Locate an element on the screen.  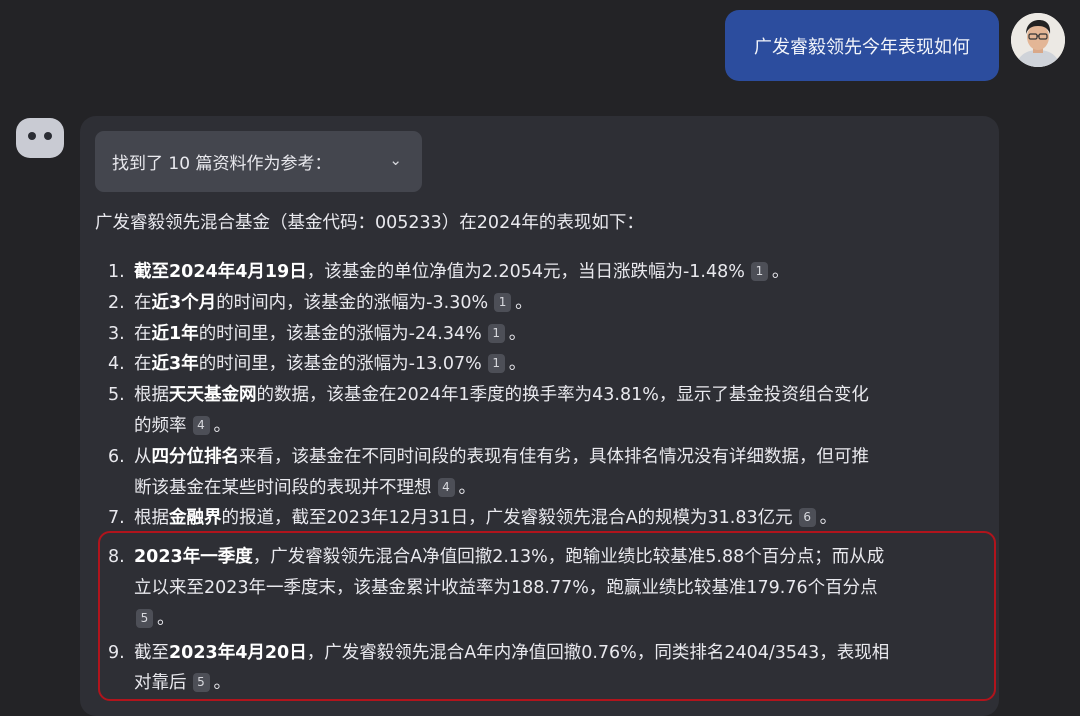
list-item-text: 5。 is located at coordinates (154, 619).